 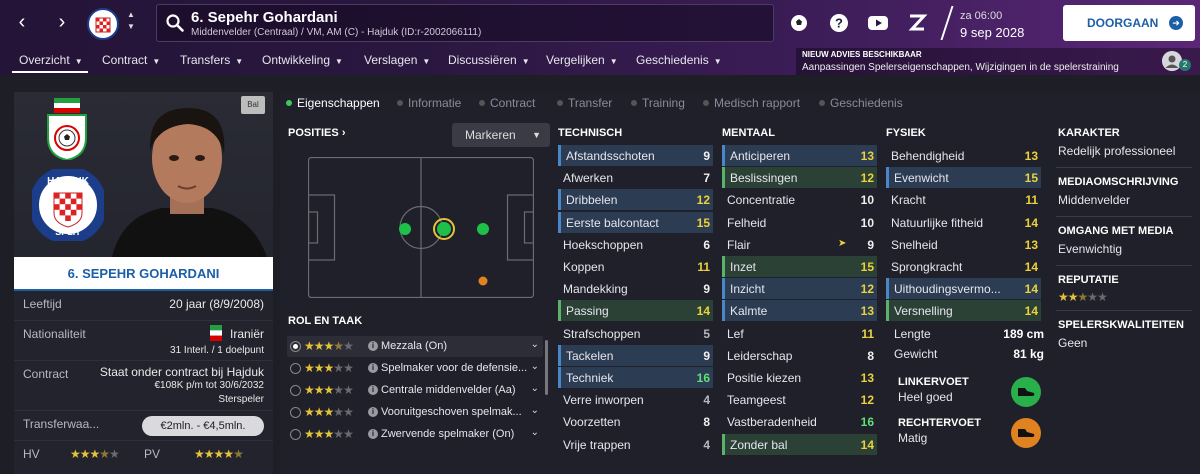 What do you see at coordinates (397, 60) in the screenshot?
I see `menu-verslagen: Verslagen ▼` at bounding box center [397, 60].